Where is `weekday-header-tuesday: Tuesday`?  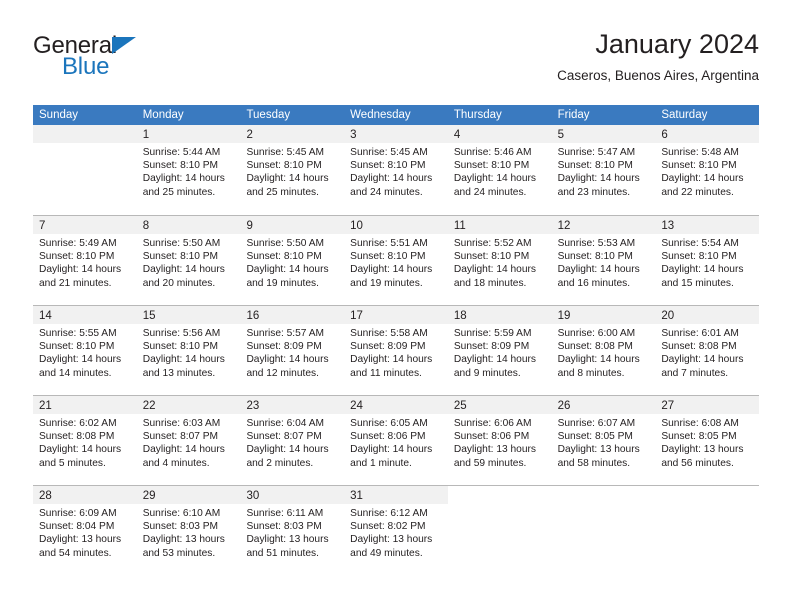 weekday-header-tuesday: Tuesday is located at coordinates (268, 115).